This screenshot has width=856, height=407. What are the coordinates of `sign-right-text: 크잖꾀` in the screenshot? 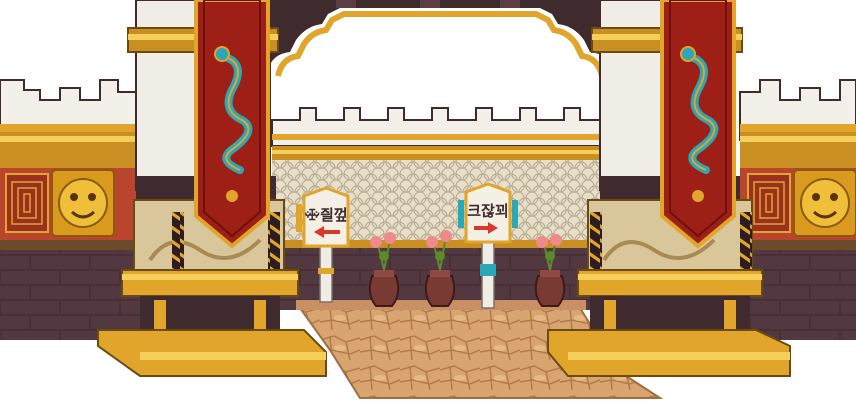 It's located at (487, 211).